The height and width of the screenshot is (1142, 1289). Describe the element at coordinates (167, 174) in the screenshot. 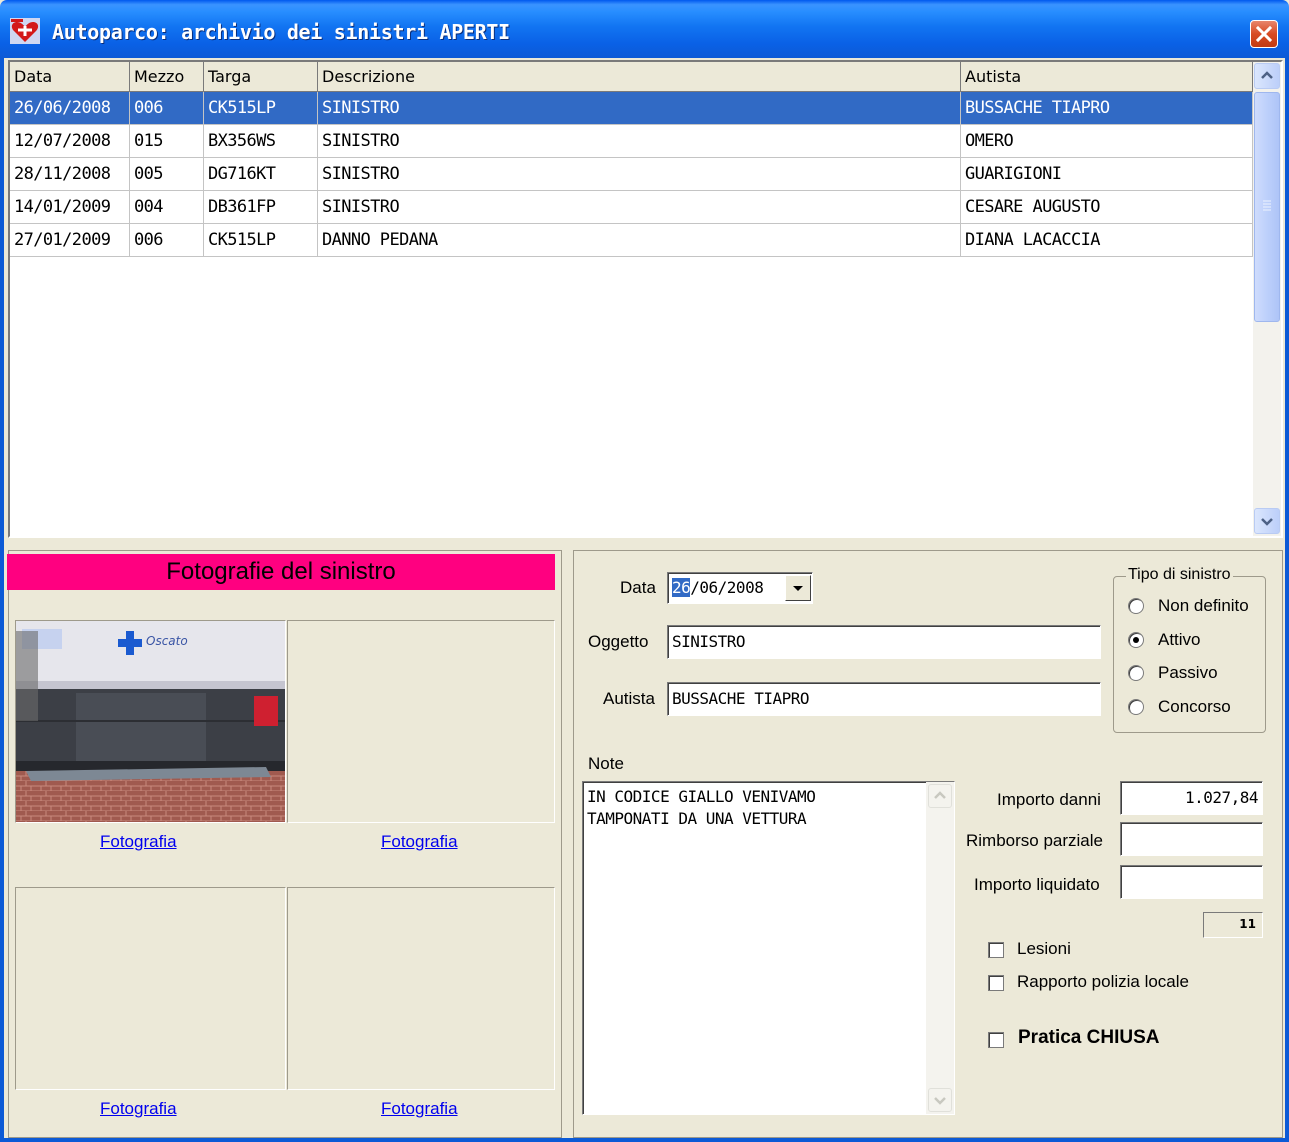

I see `cell-mezzo: 005` at that location.